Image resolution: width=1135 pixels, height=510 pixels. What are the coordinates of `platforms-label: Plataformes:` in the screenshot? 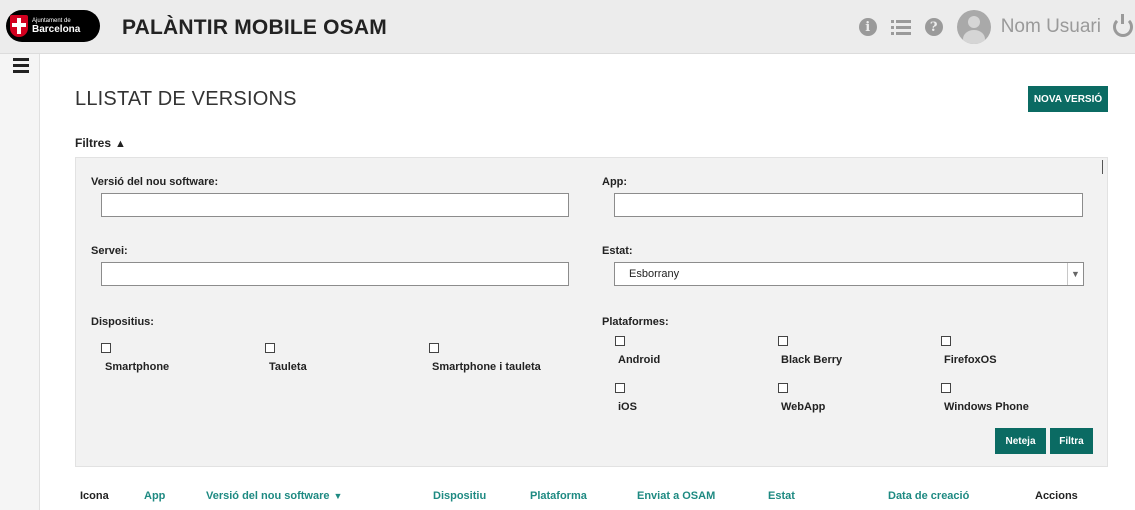 It's located at (635, 322).